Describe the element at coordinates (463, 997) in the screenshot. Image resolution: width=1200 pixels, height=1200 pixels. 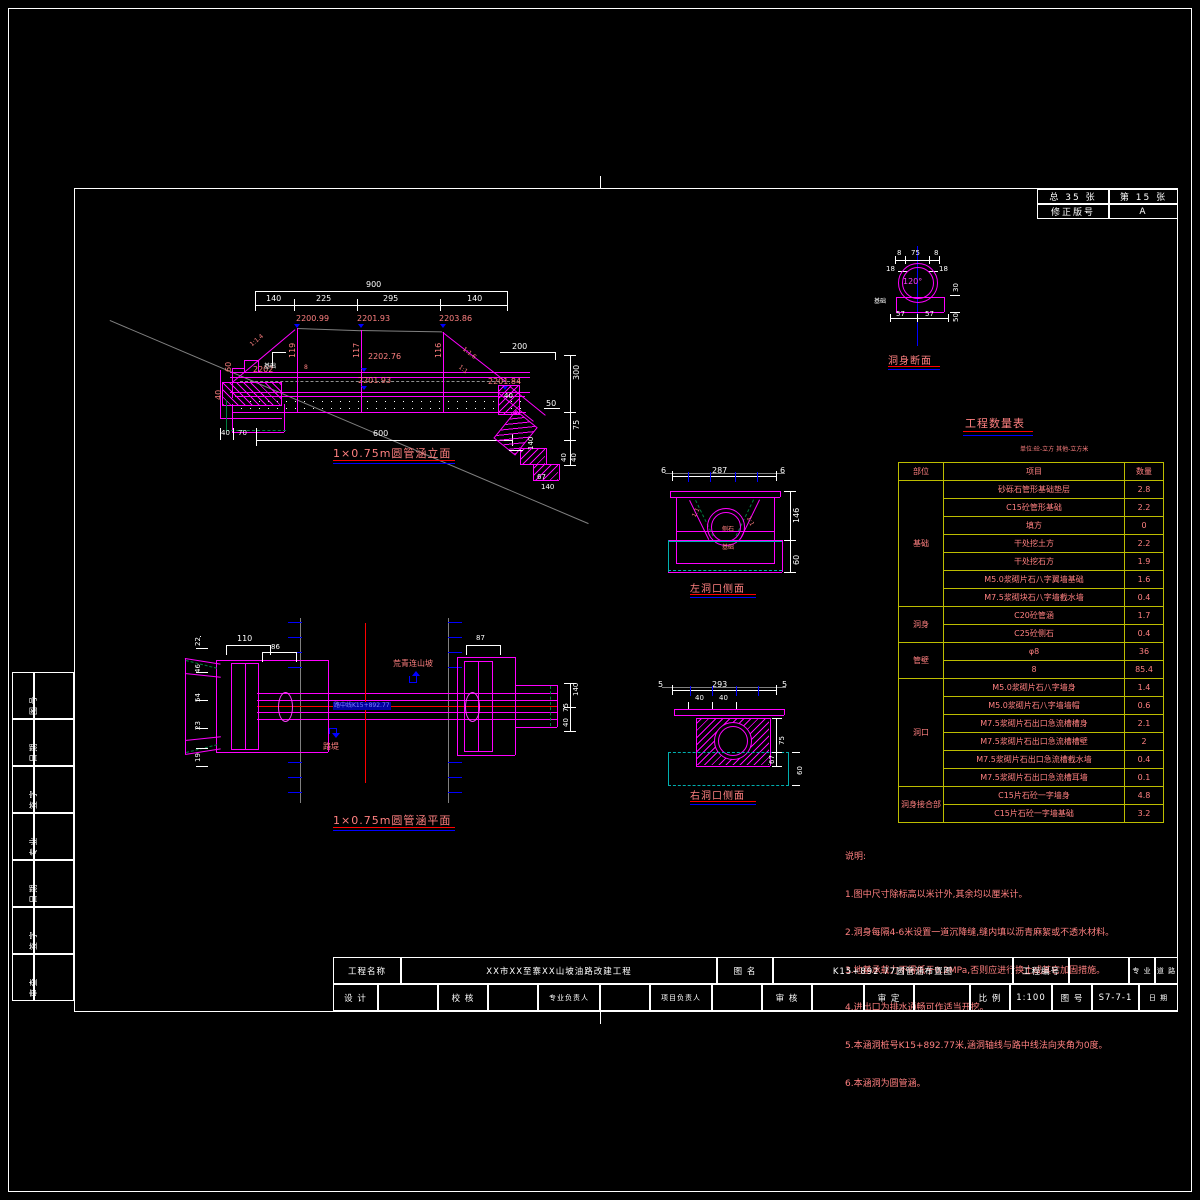
I see `check-label: 校 核` at that location.